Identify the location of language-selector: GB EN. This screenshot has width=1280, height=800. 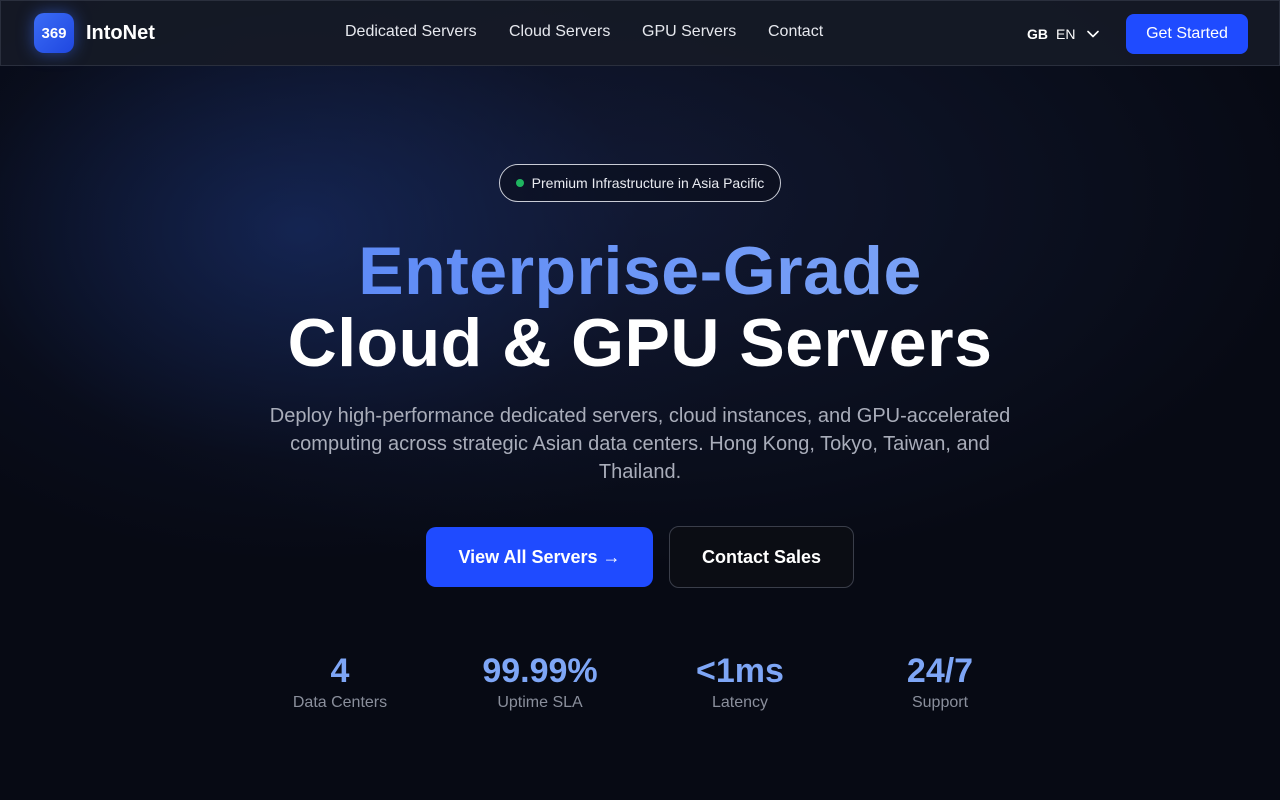
(1063, 34).